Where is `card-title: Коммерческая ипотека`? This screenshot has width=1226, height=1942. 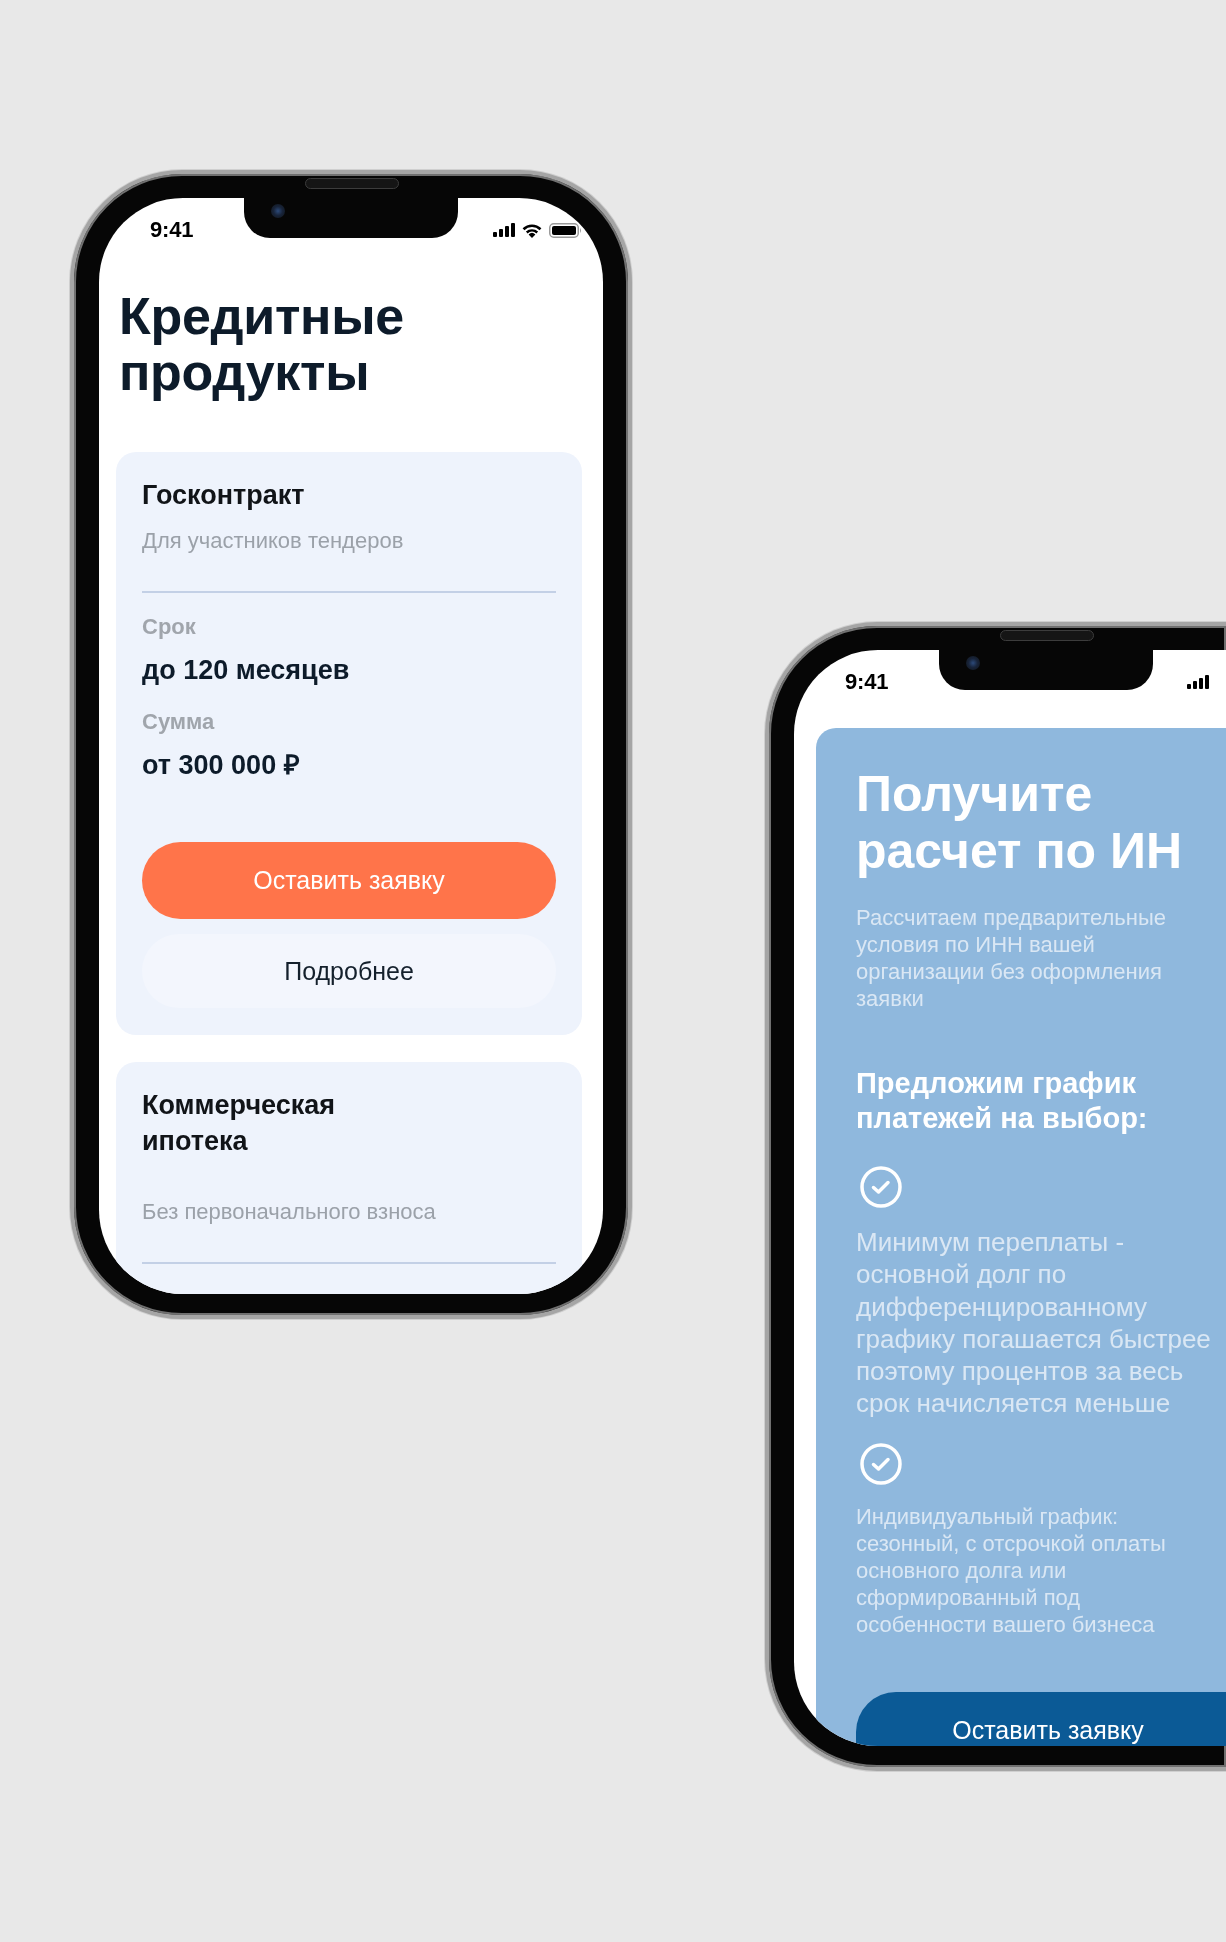
card-title: Коммерческая ипотека is located at coordinates (239, 1123).